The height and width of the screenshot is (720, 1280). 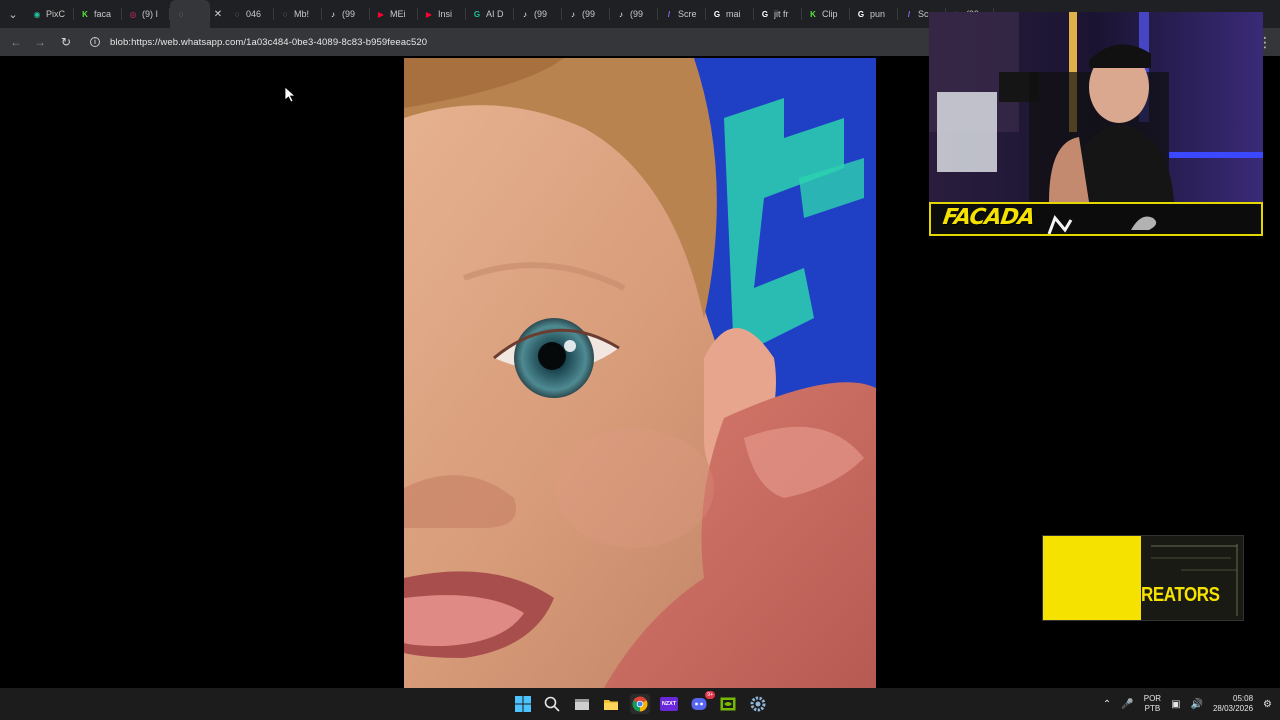 I want to click on browser-tab: K Clip, so click(x=826, y=14).